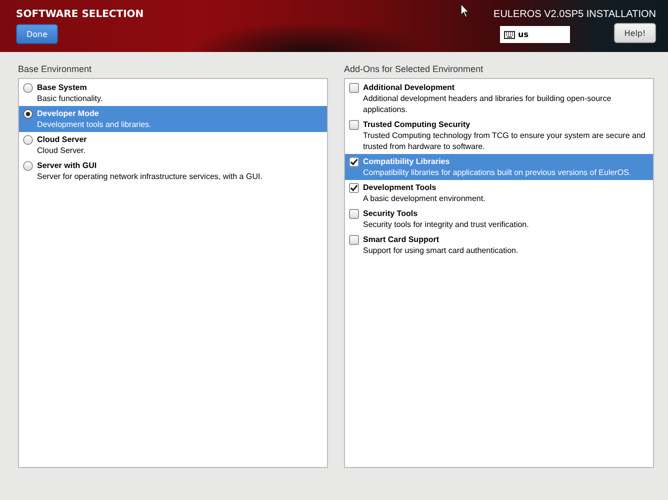  What do you see at coordinates (173, 119) in the screenshot?
I see `environment-option: Developer Mode Development tools and libraries.` at bounding box center [173, 119].